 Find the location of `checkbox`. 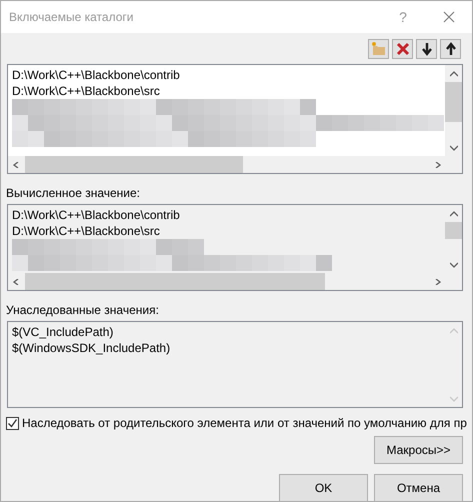

checkbox is located at coordinates (12, 423).